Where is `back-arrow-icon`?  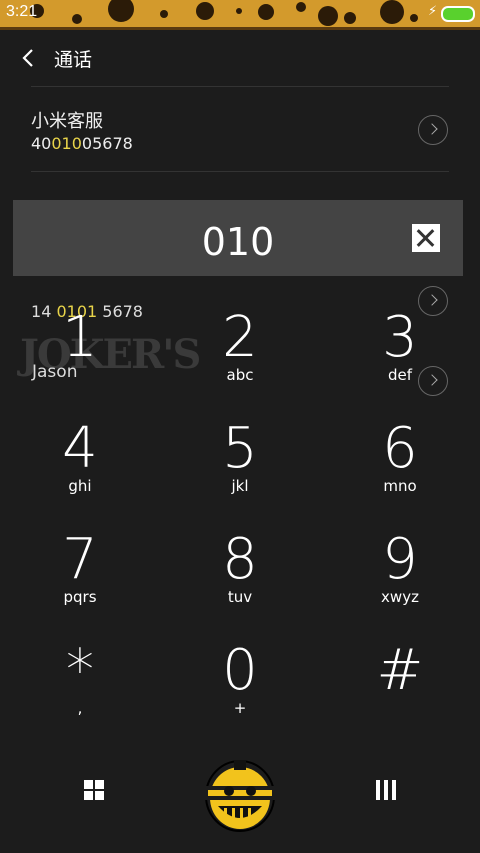 back-arrow-icon is located at coordinates (29, 58).